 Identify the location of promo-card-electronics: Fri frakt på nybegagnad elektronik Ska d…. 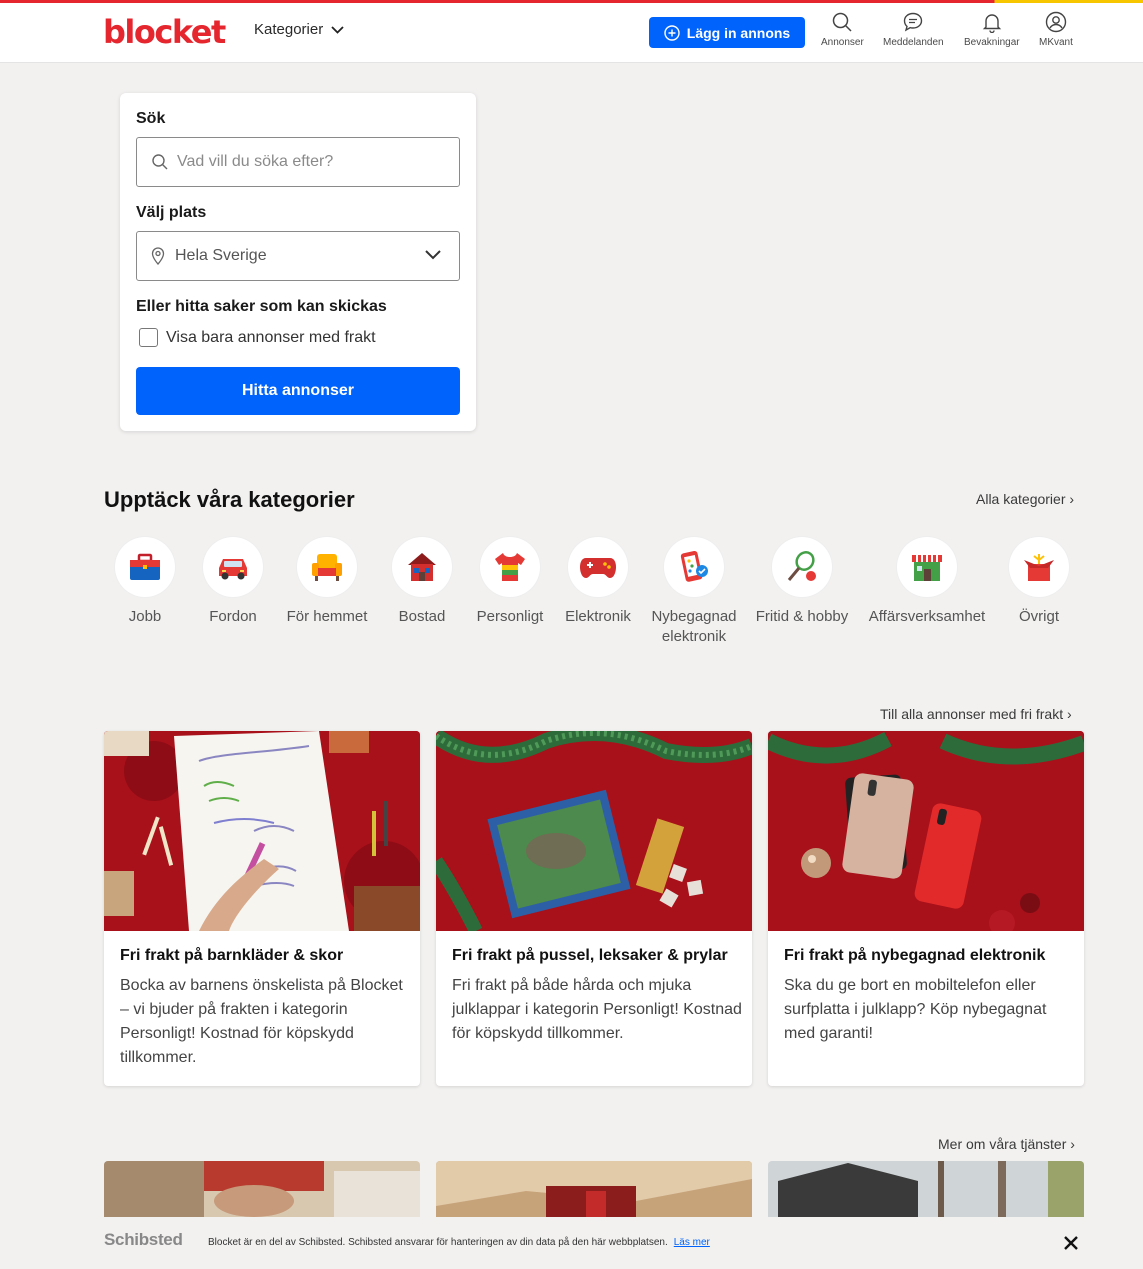
(926, 908).